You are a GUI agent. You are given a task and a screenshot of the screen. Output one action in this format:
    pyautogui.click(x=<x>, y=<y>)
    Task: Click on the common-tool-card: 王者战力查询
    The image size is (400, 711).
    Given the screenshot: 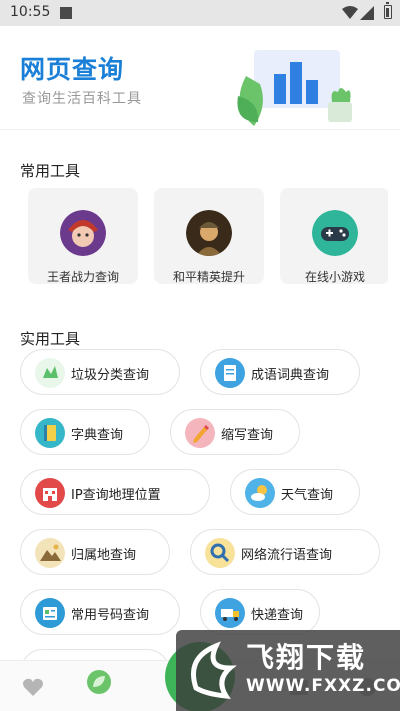 What is the action you would take?
    pyautogui.click(x=83, y=236)
    